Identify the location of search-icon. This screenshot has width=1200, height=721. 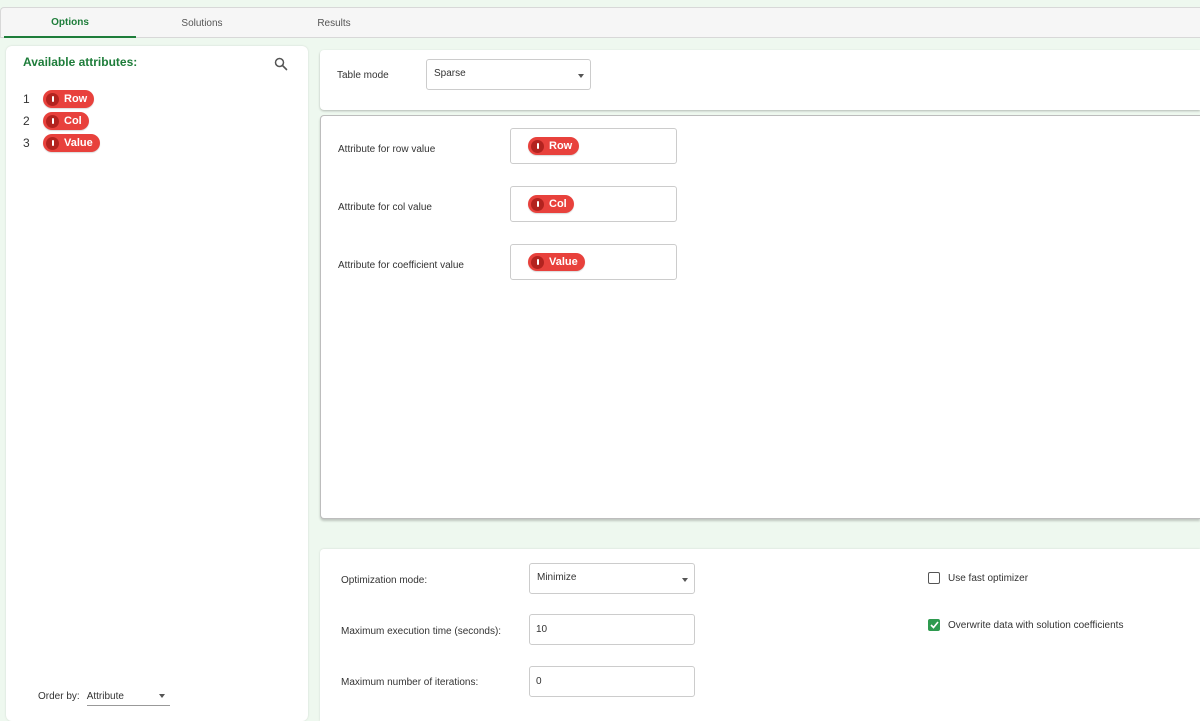
(282, 65).